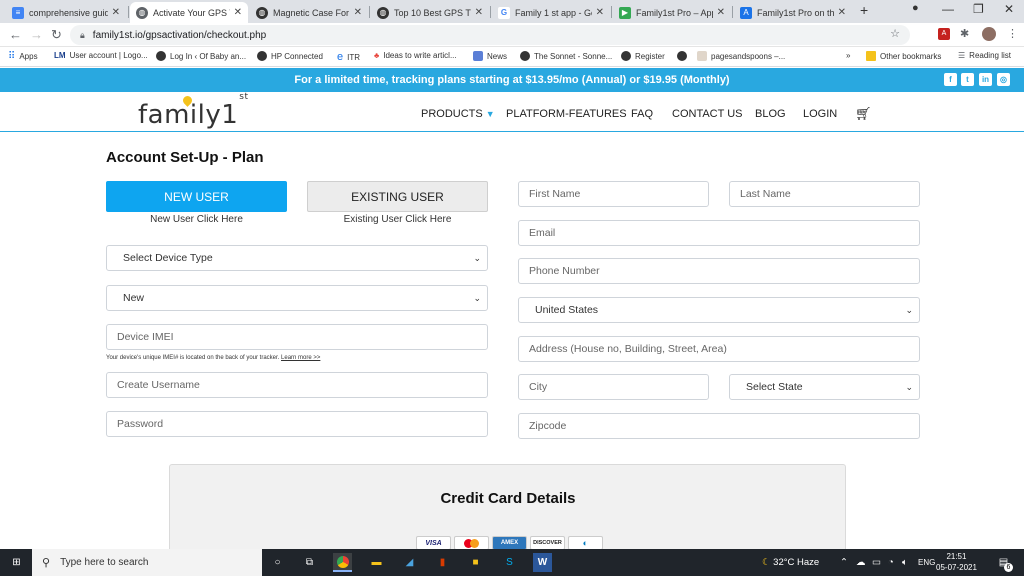 The image size is (1024, 576). What do you see at coordinates (193, 111) in the screenshot?
I see `site-logo: family1st` at bounding box center [193, 111].